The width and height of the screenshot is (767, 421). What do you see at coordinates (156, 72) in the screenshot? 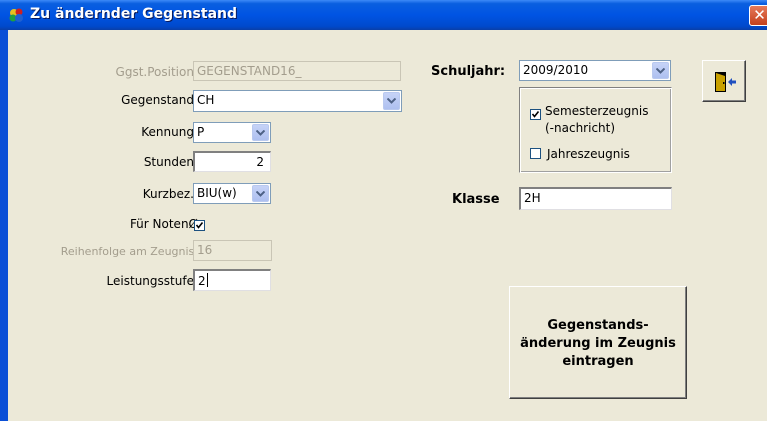
I see `position-label: Ggst.Position:` at bounding box center [156, 72].